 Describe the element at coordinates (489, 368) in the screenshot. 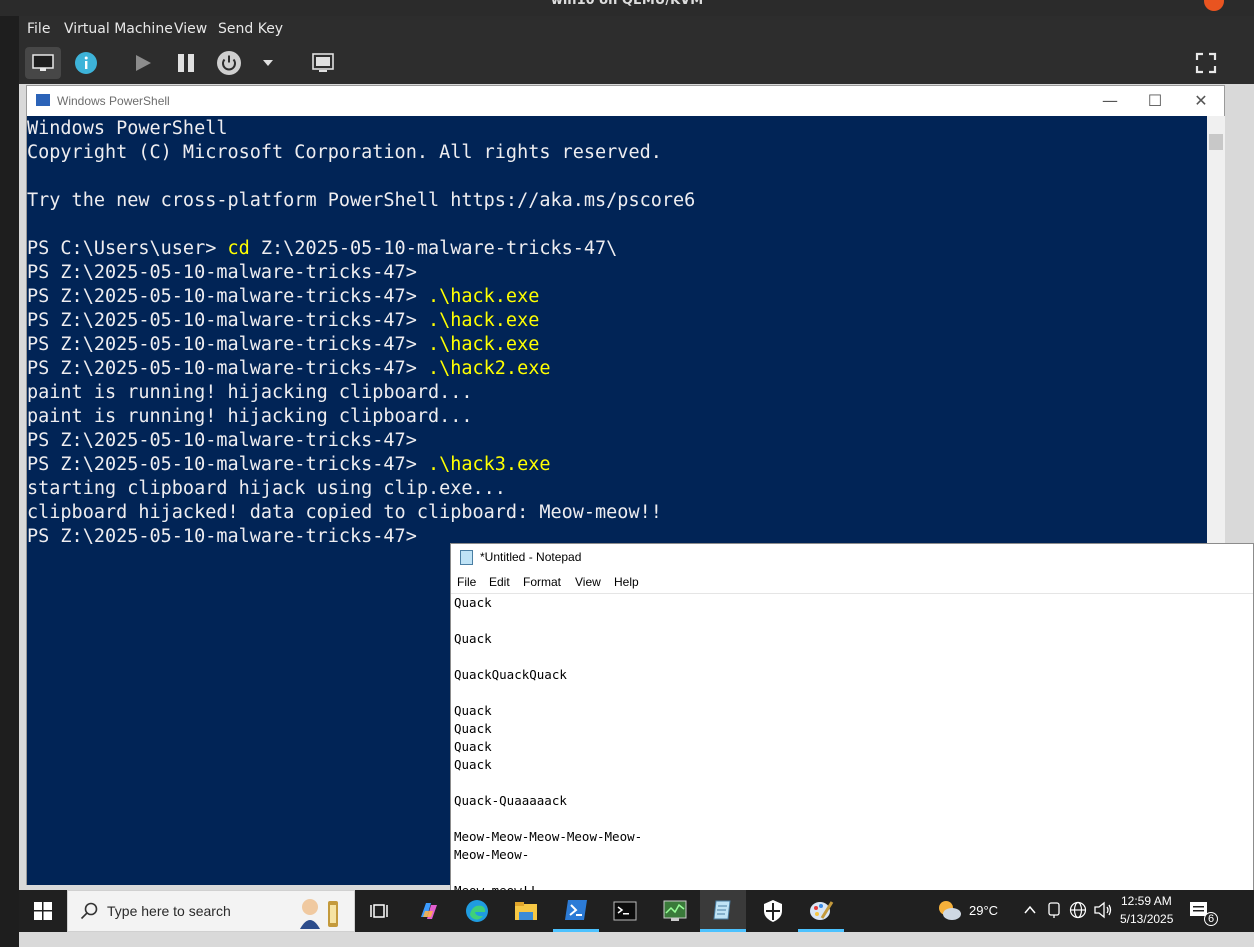

I see `console-command: .\hack2.exe` at that location.